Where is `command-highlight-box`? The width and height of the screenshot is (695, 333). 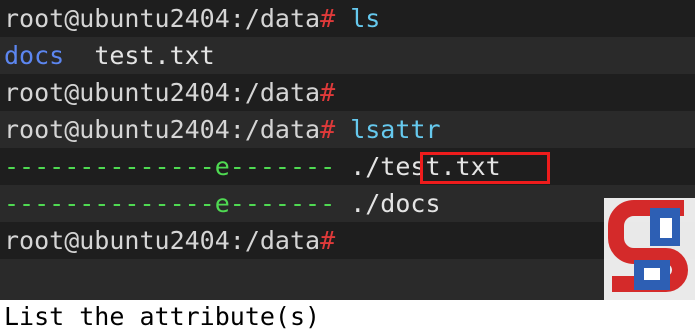 command-highlight-box is located at coordinates (485, 168).